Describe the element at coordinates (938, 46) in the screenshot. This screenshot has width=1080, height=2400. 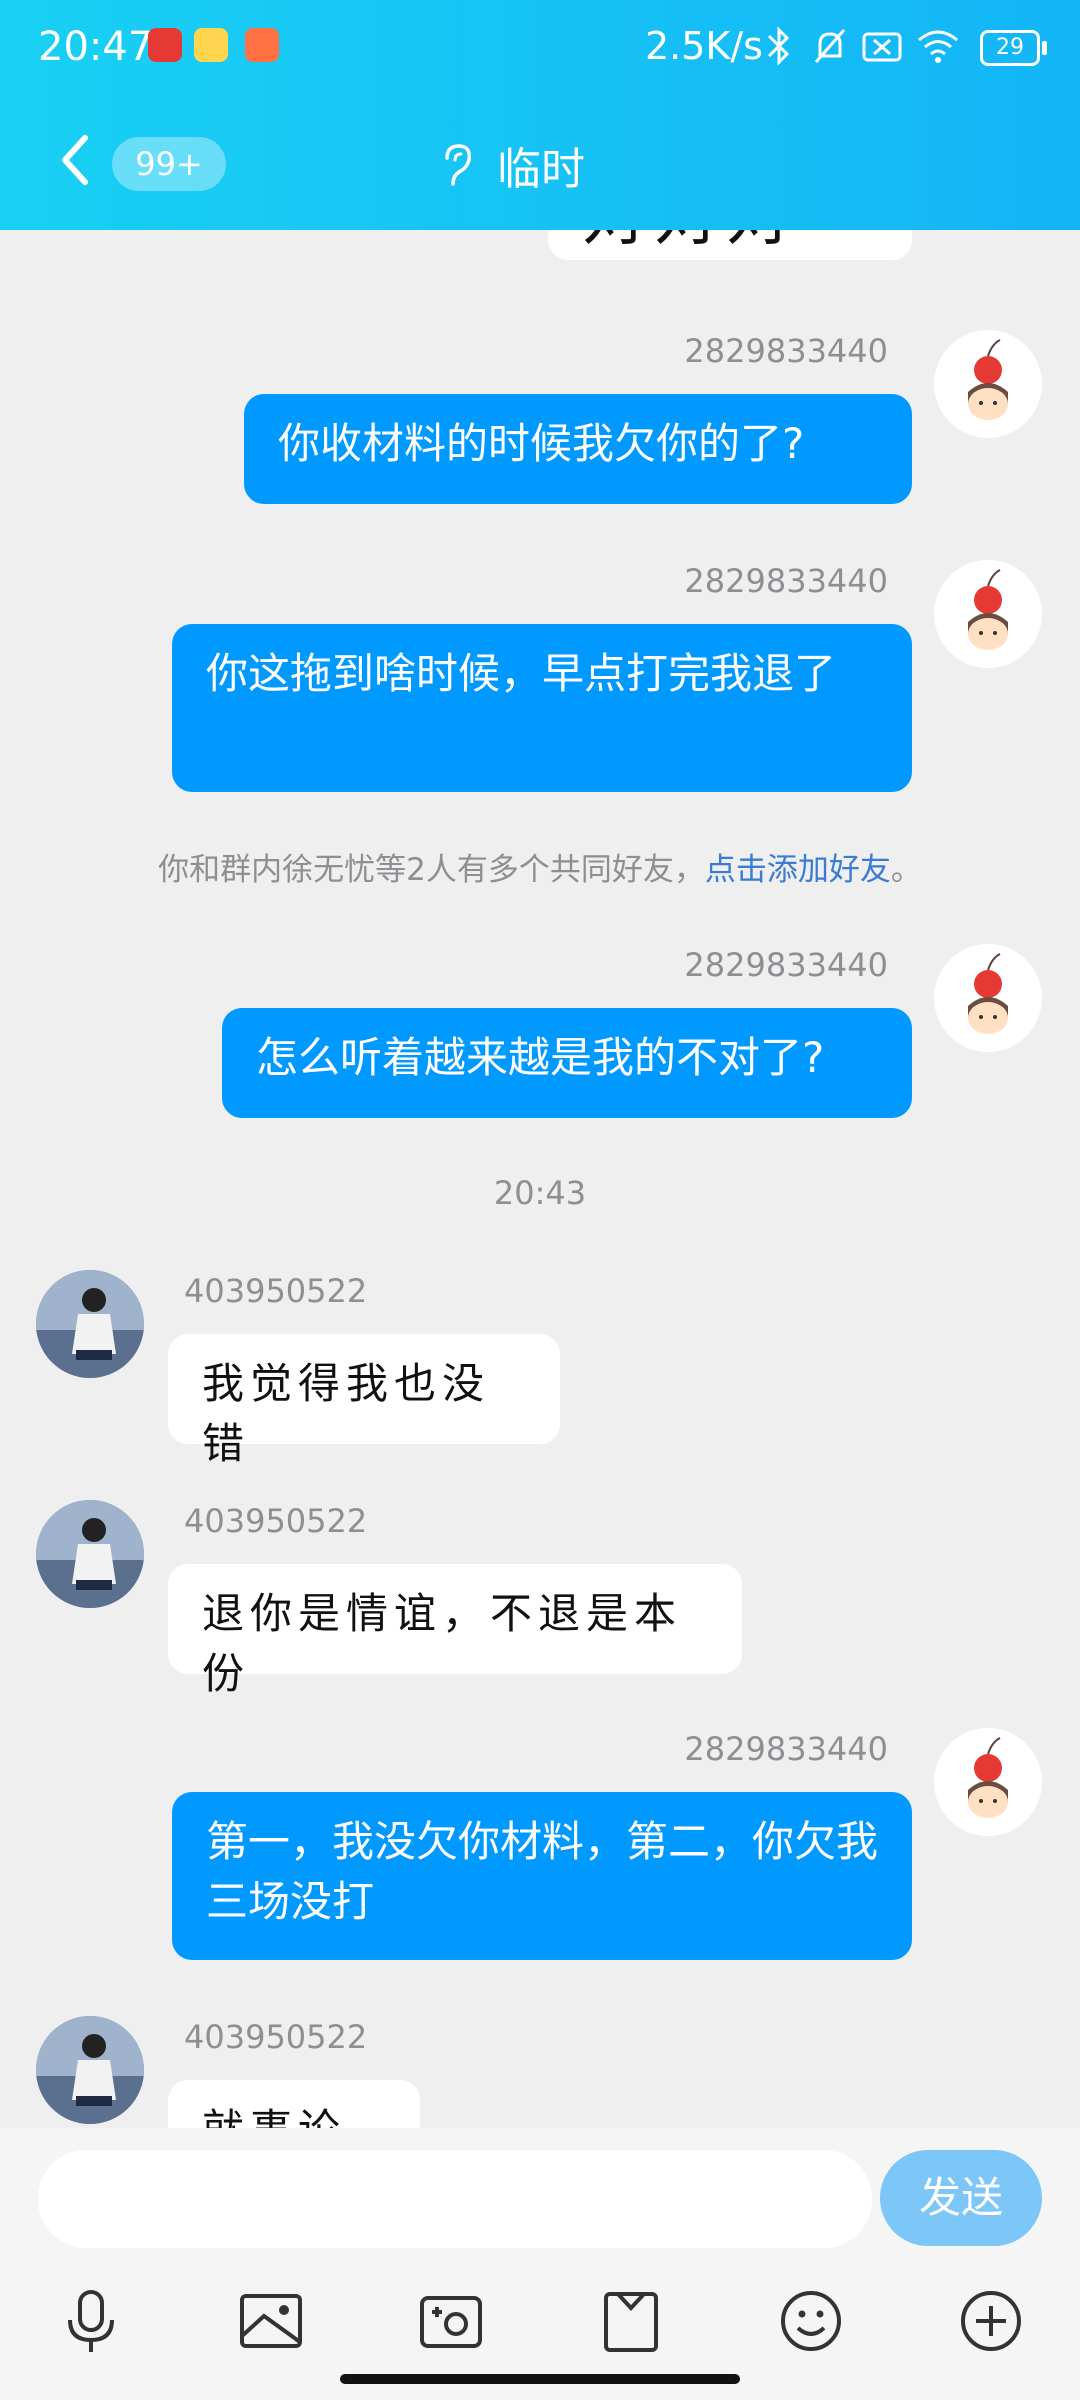
I see `wifi-icon` at that location.